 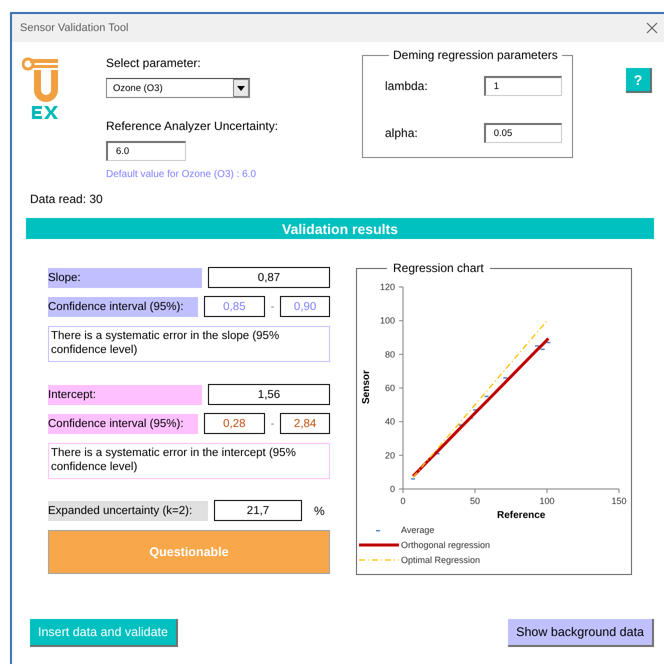 What do you see at coordinates (189, 344) in the screenshot?
I see `result-message: There is a systematic error in the slope (95% confidence level)` at bounding box center [189, 344].